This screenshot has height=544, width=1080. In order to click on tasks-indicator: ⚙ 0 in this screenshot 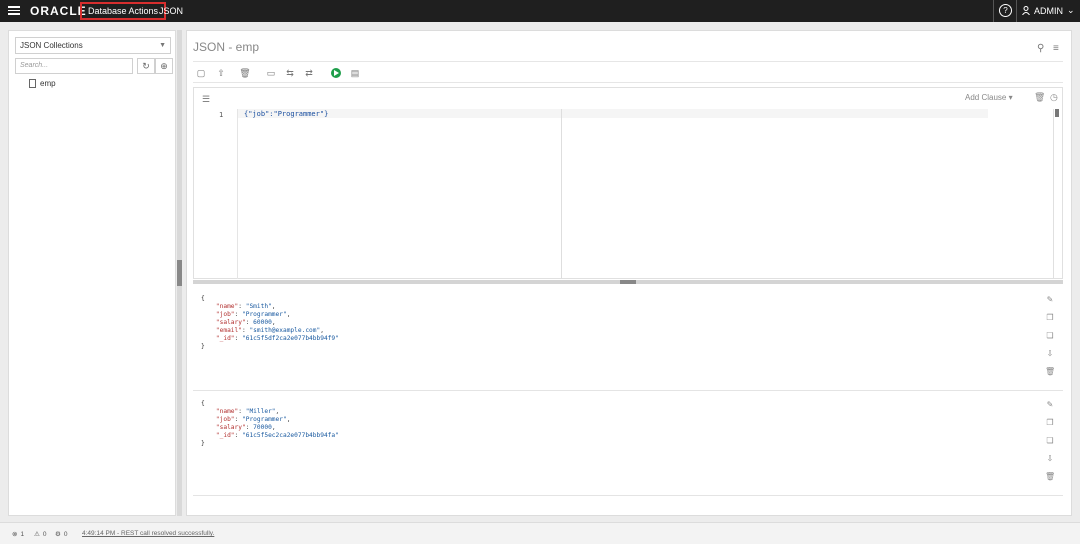, I will do `click(61, 534)`.